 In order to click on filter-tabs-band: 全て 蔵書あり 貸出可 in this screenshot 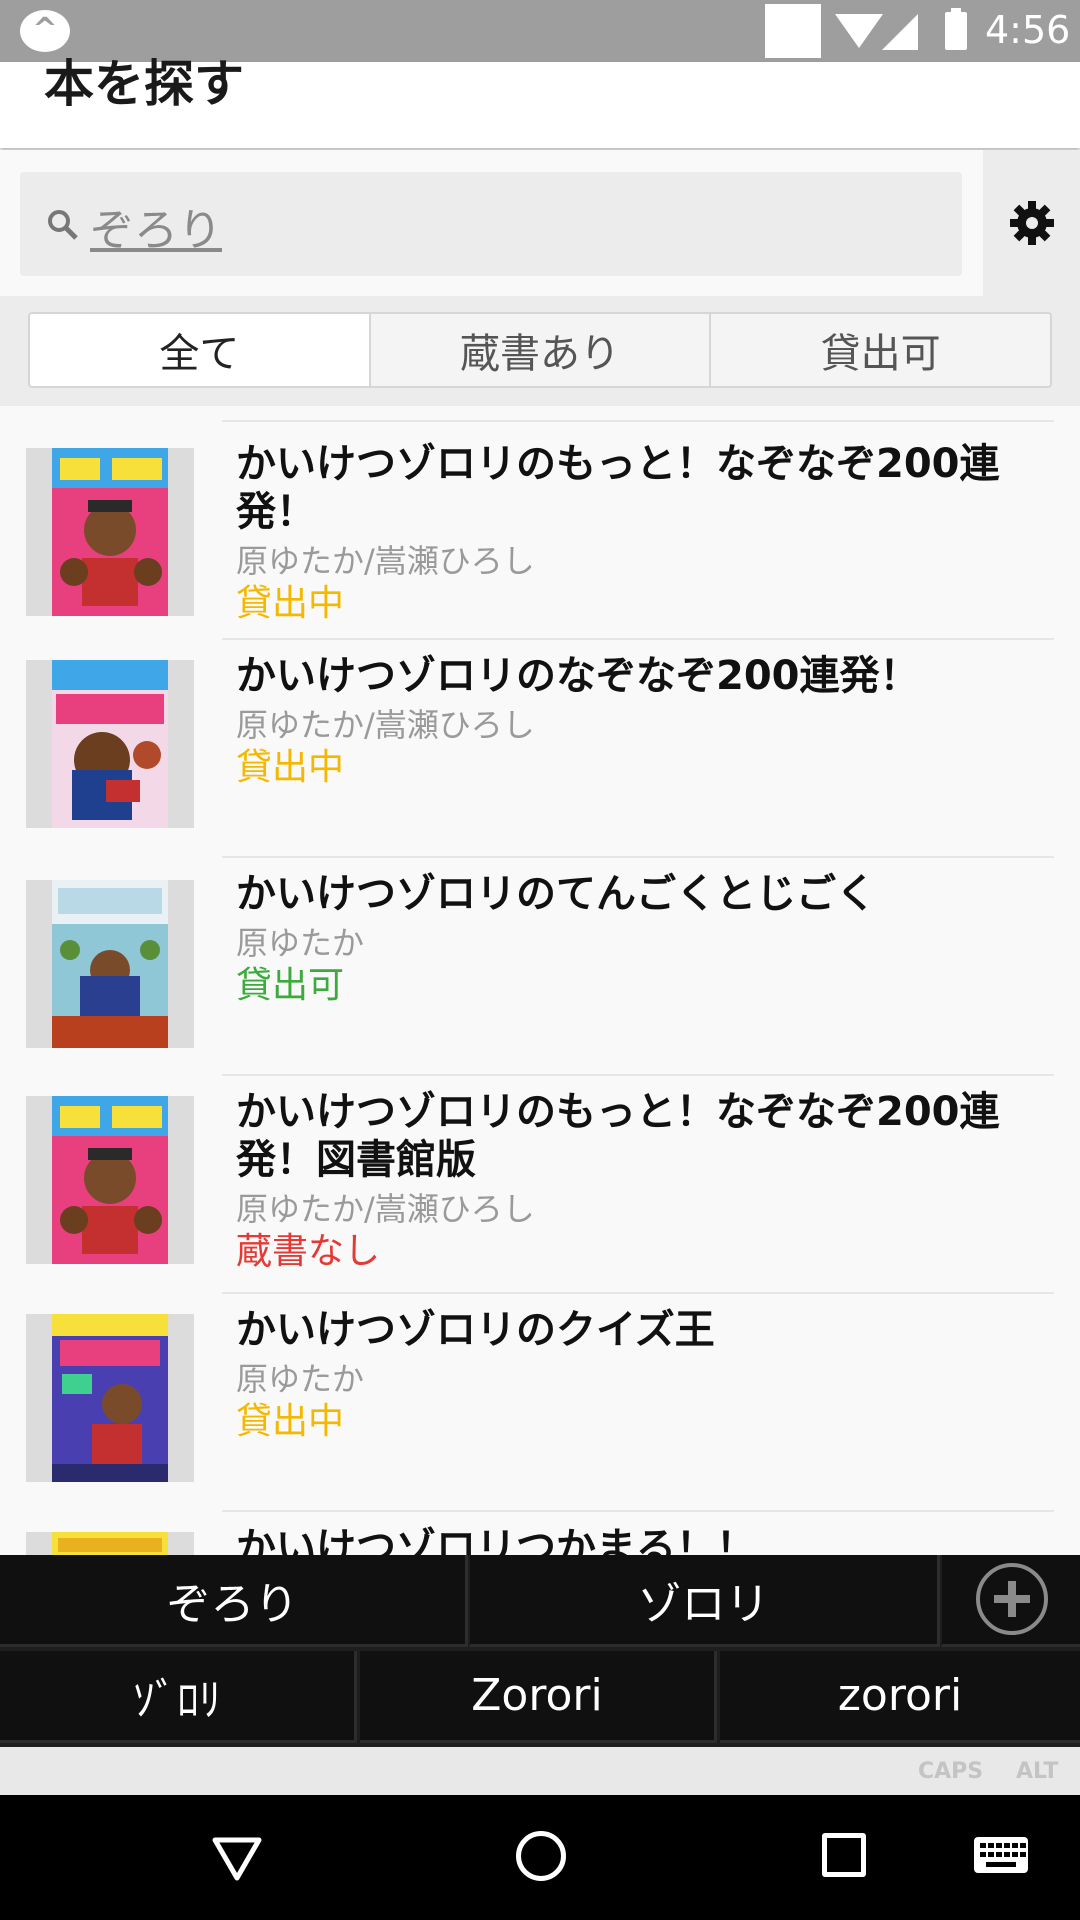, I will do `click(540, 351)`.